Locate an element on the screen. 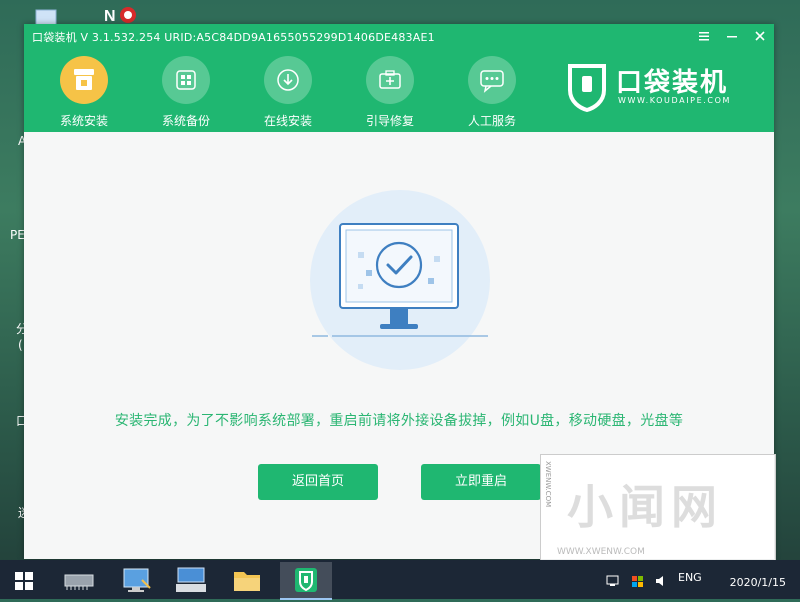  nav-online-install: 在线安装 is located at coordinates (288, 92).